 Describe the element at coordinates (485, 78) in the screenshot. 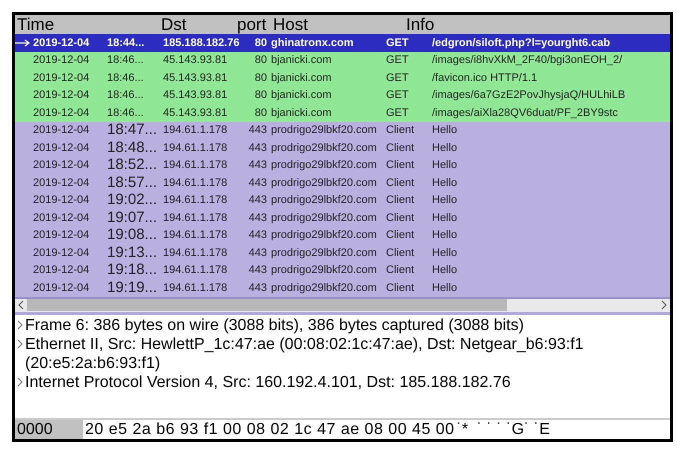

I see `info-cell-text: /favicon.ico HTTP/1.1` at that location.